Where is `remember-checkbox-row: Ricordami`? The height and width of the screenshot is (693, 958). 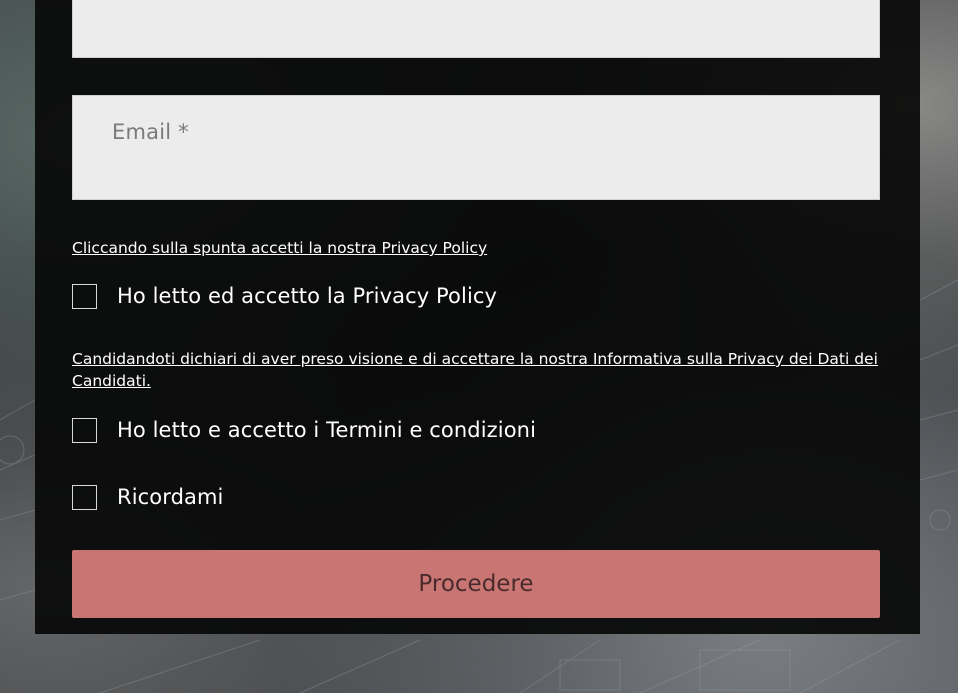
remember-checkbox-row: Ricordami is located at coordinates (147, 497).